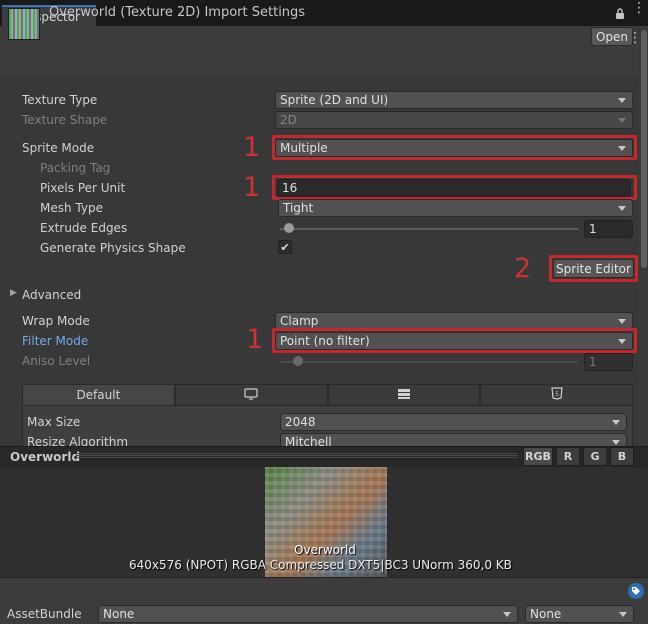 The height and width of the screenshot is (624, 648). Describe the element at coordinates (51, 295) in the screenshot. I see `advanced-foldout: Advanced` at that location.